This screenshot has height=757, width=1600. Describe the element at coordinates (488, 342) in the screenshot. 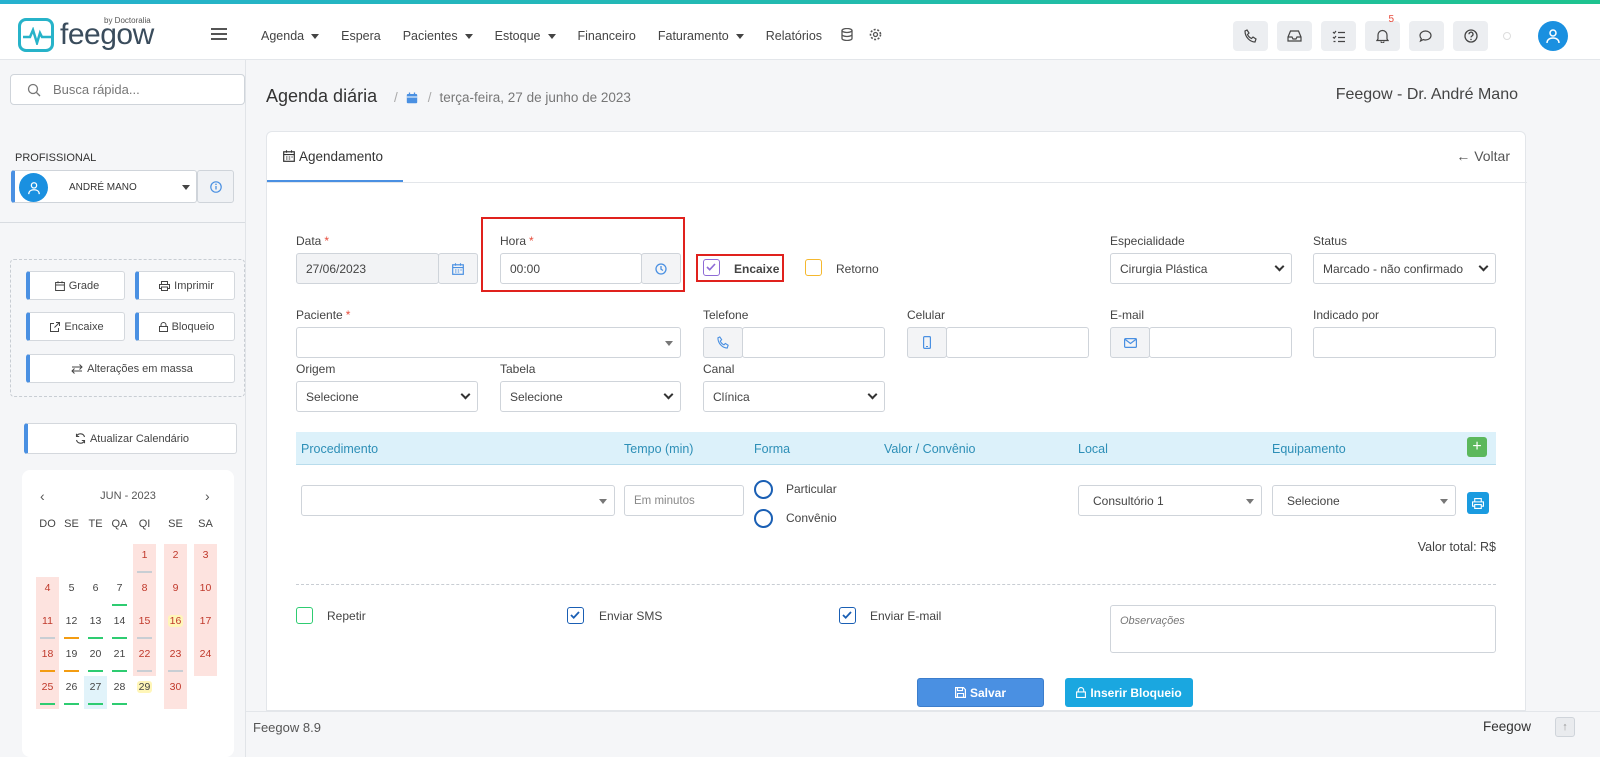

I see `patient-select` at that location.